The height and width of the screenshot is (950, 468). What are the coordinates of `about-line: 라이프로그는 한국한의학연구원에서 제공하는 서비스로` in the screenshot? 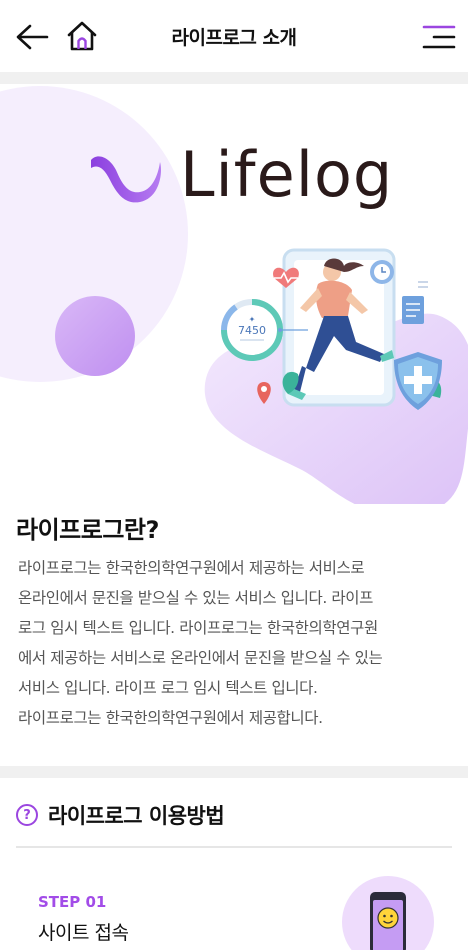 It's located at (191, 568).